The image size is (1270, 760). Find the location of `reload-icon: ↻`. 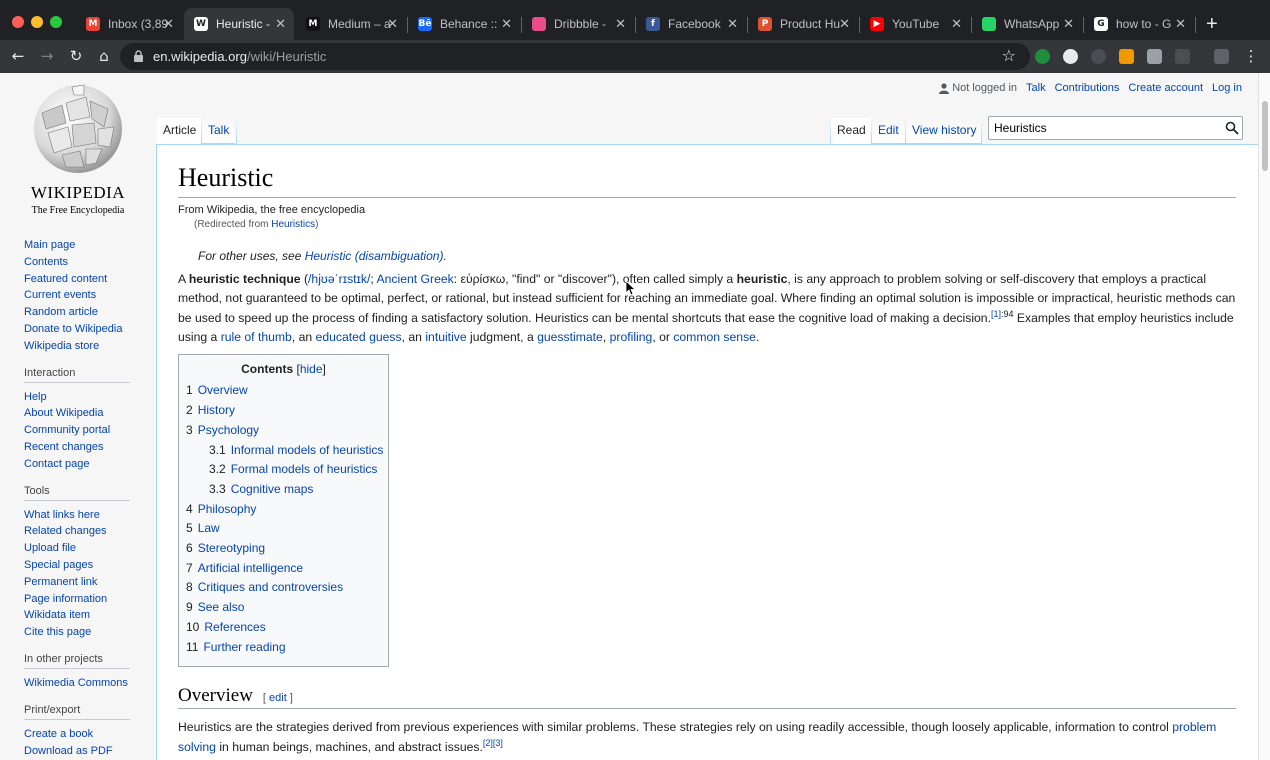

reload-icon: ↻ is located at coordinates (76, 56).